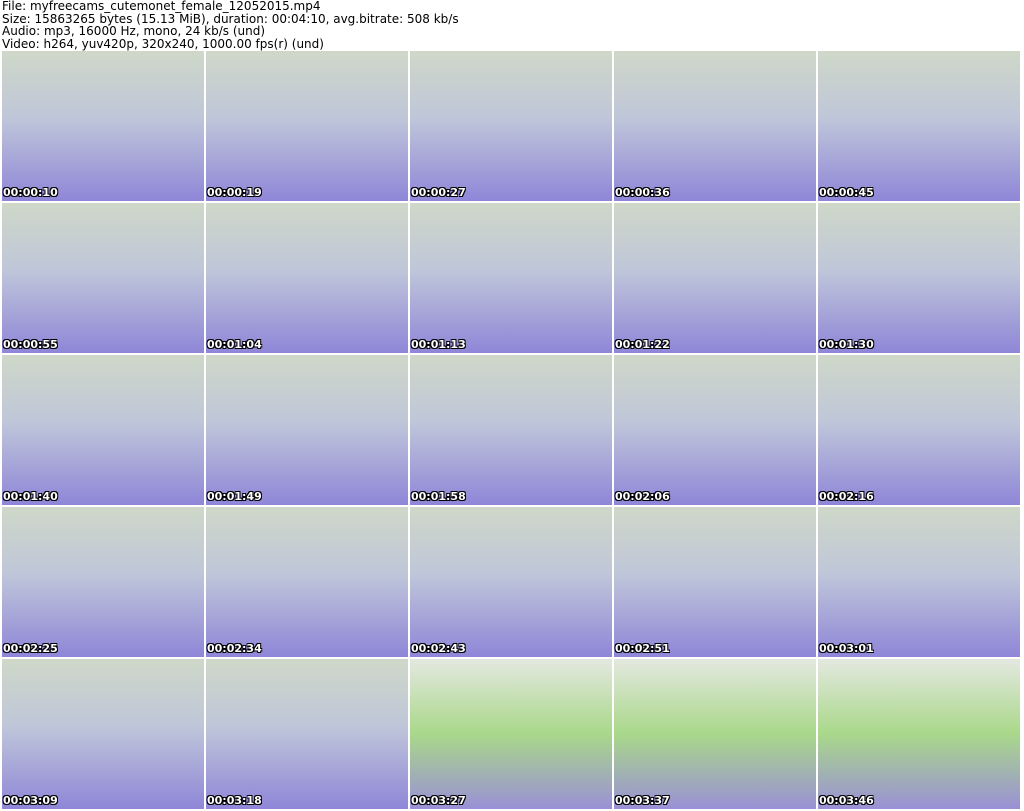 The width and height of the screenshot is (1024, 811). Describe the element at coordinates (103, 278) in the screenshot. I see `video-thumbnail: 00:00:55` at that location.